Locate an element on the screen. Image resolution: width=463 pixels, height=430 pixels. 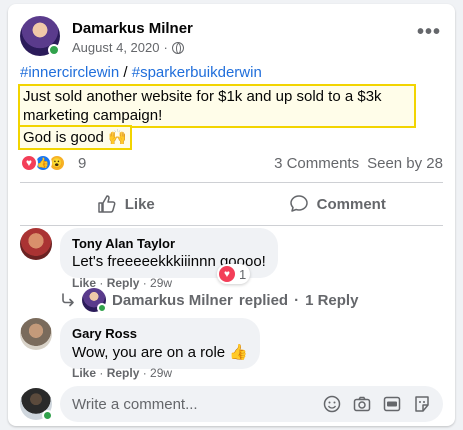
reaction-count: 9 is located at coordinates (82, 163).